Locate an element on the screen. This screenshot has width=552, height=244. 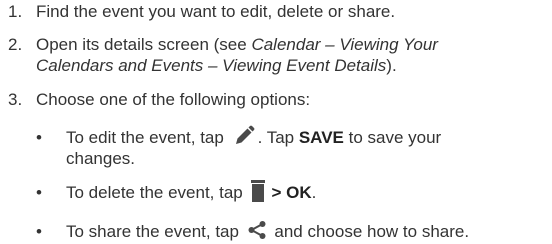
bullet-line: To delete the event, tap > OK. is located at coordinates (309, 191).